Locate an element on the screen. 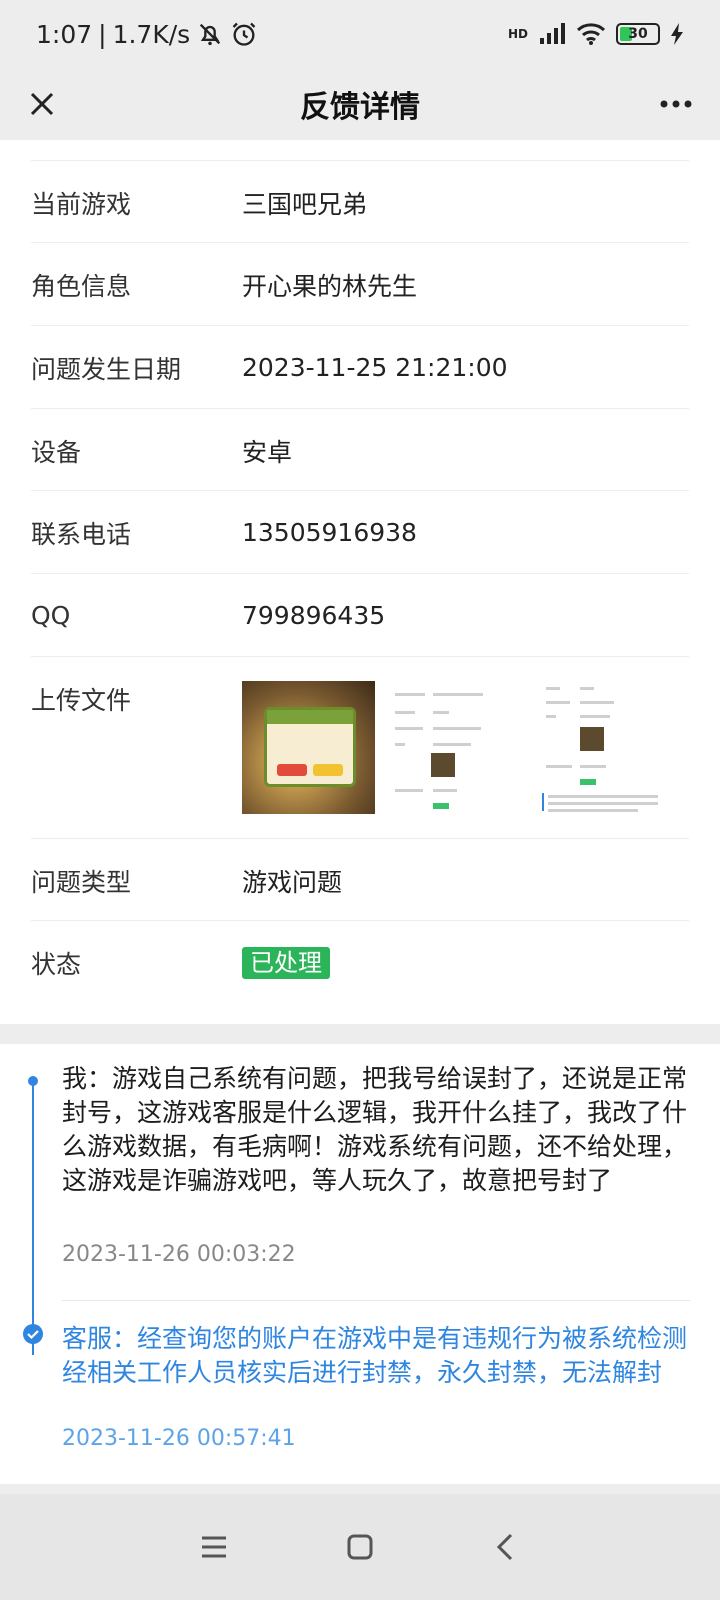 The image size is (720, 1600). detail-value: 2023-11-25 21:21:00 is located at coordinates (375, 367).